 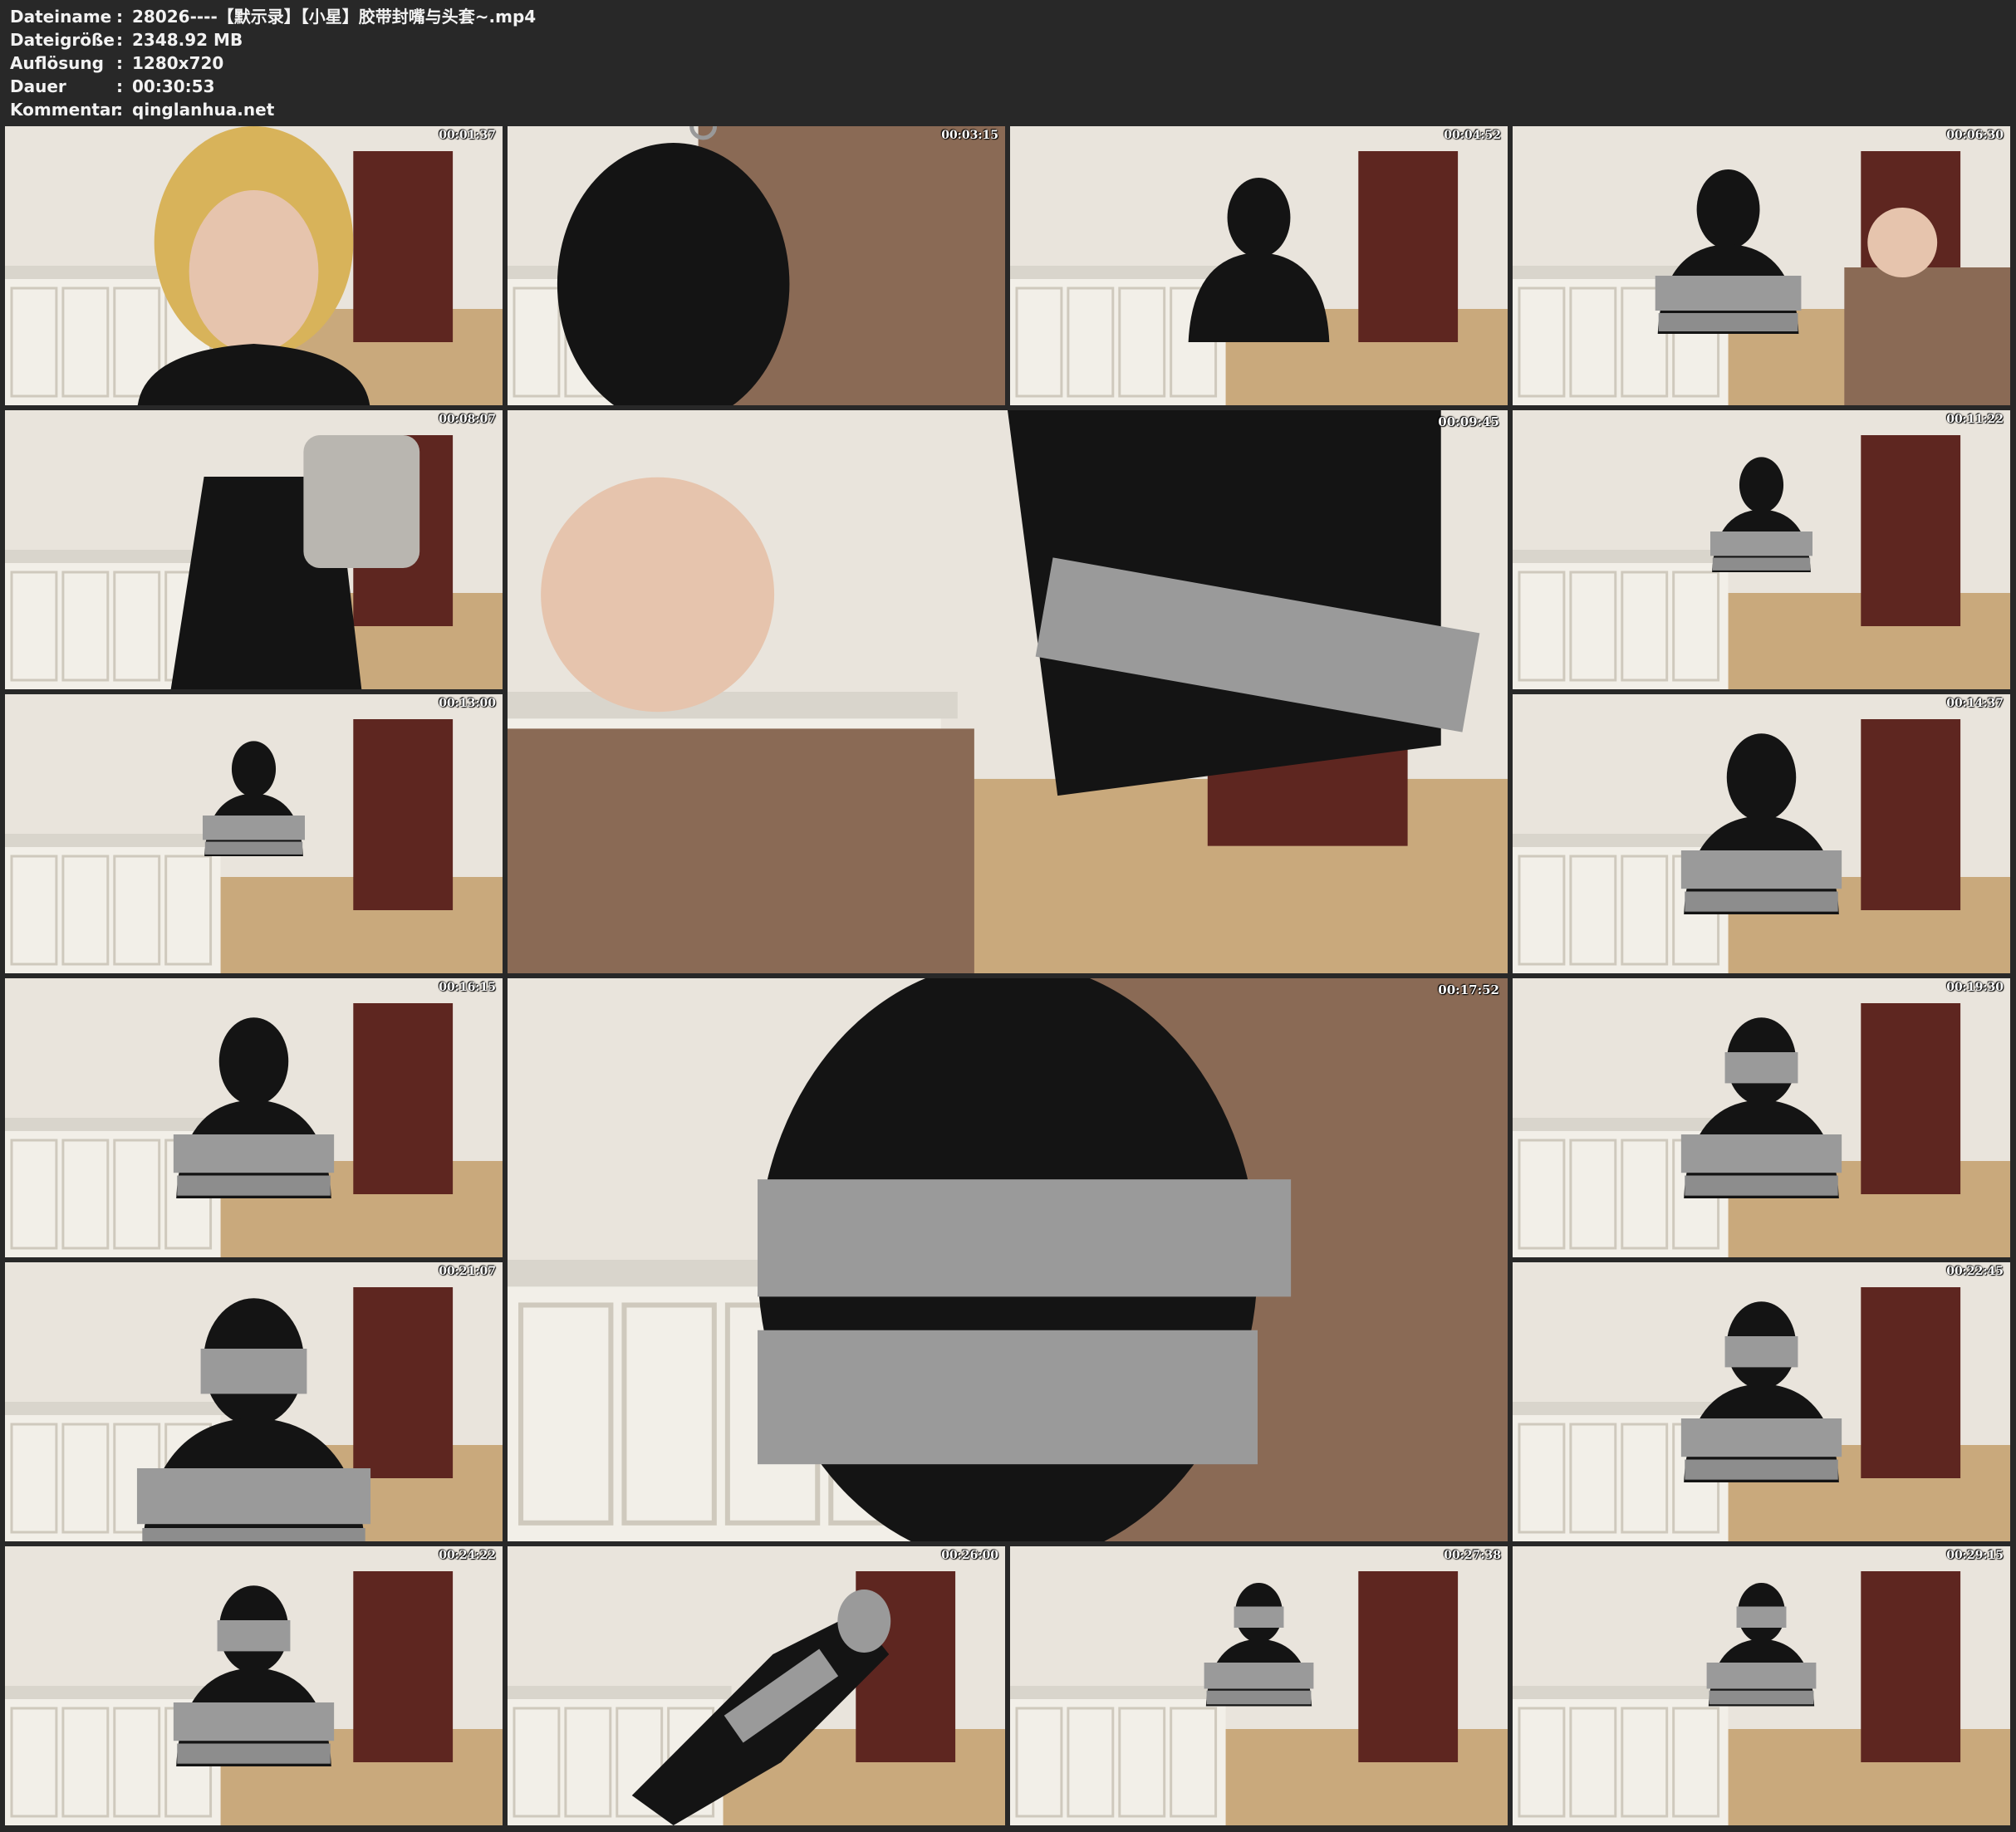 What do you see at coordinates (62, 40) in the screenshot?
I see `info-label: Dateigröße` at bounding box center [62, 40].